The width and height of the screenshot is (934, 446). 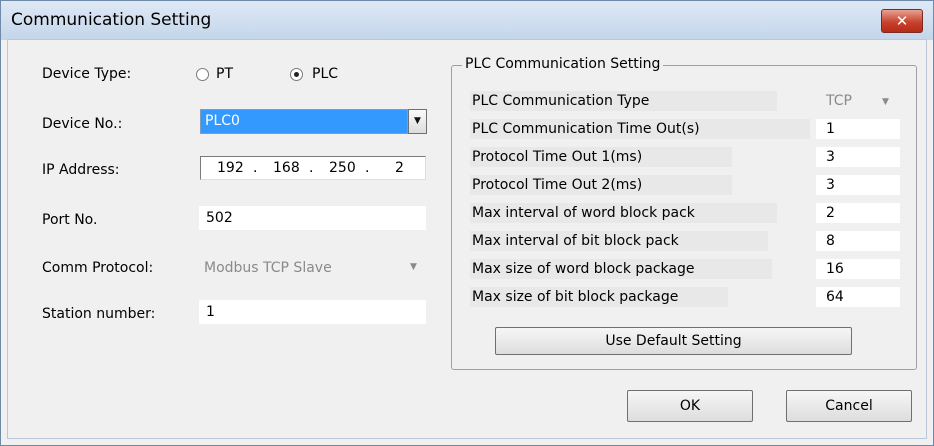 I want to click on radio-pt, so click(x=202, y=74).